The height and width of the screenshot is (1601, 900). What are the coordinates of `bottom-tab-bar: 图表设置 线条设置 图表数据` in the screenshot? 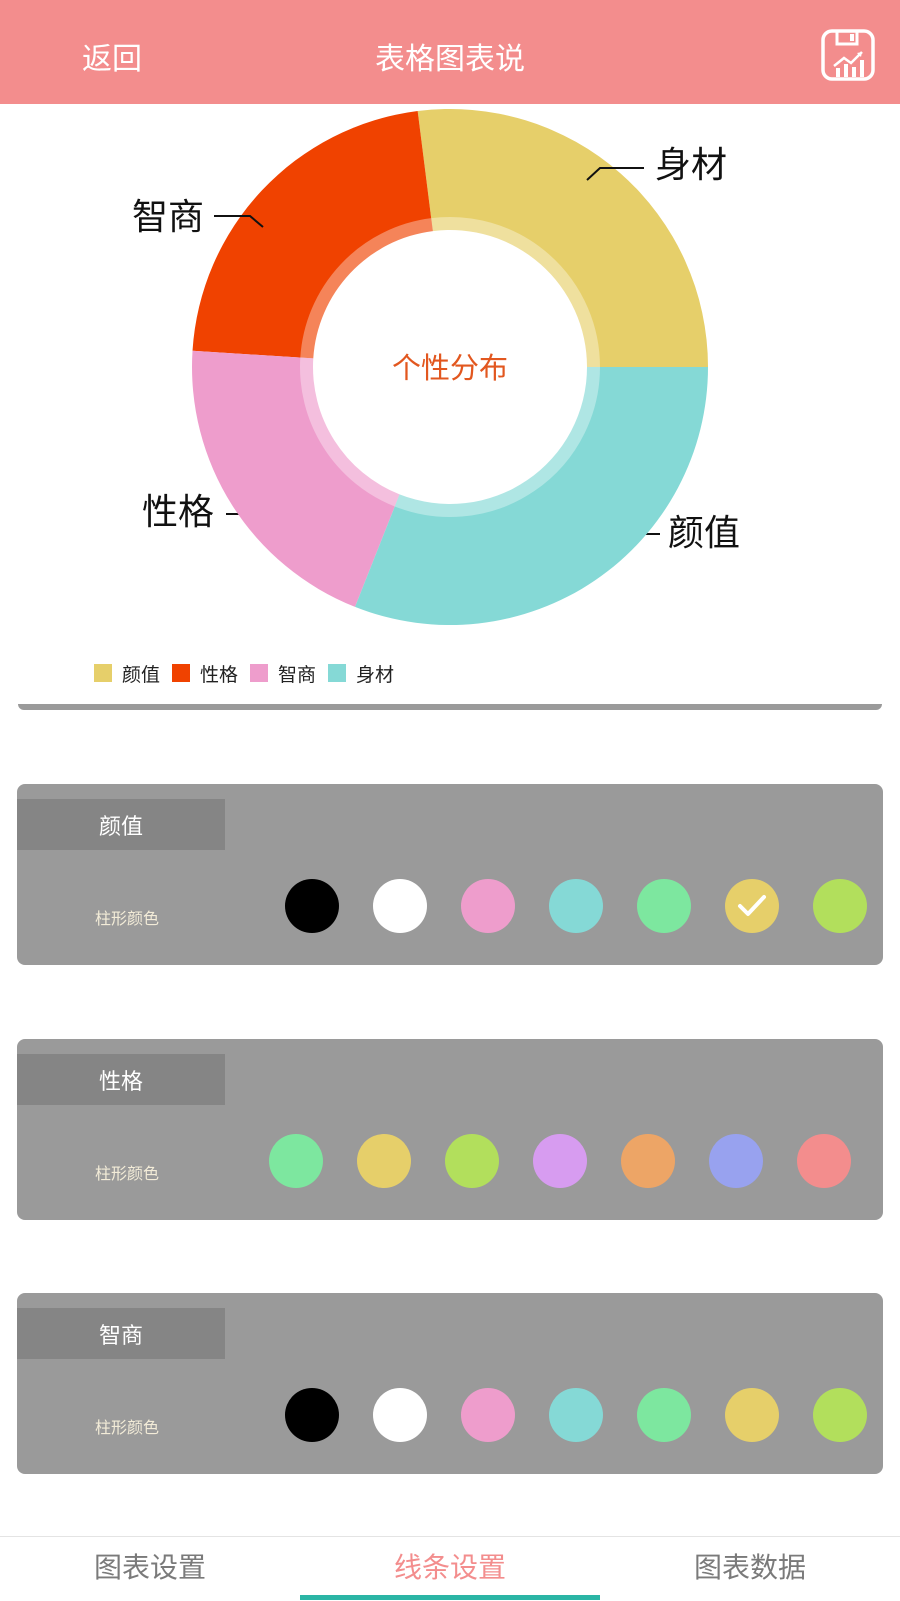 It's located at (450, 1568).